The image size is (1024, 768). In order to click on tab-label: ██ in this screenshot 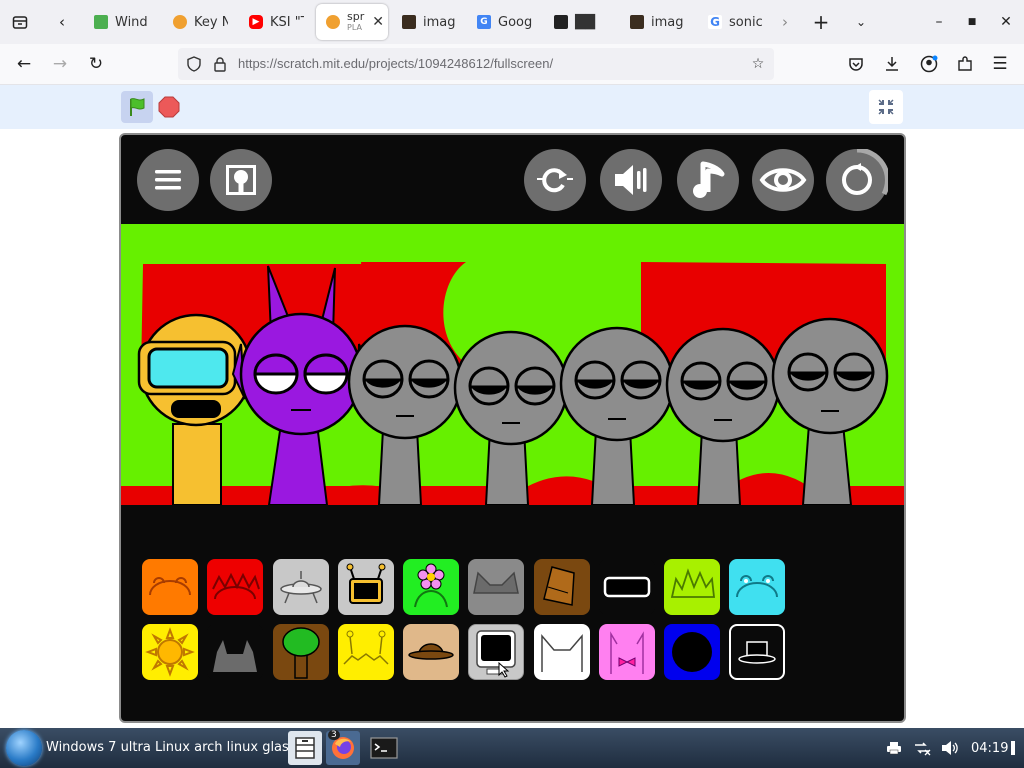, I will do `click(585, 22)`.